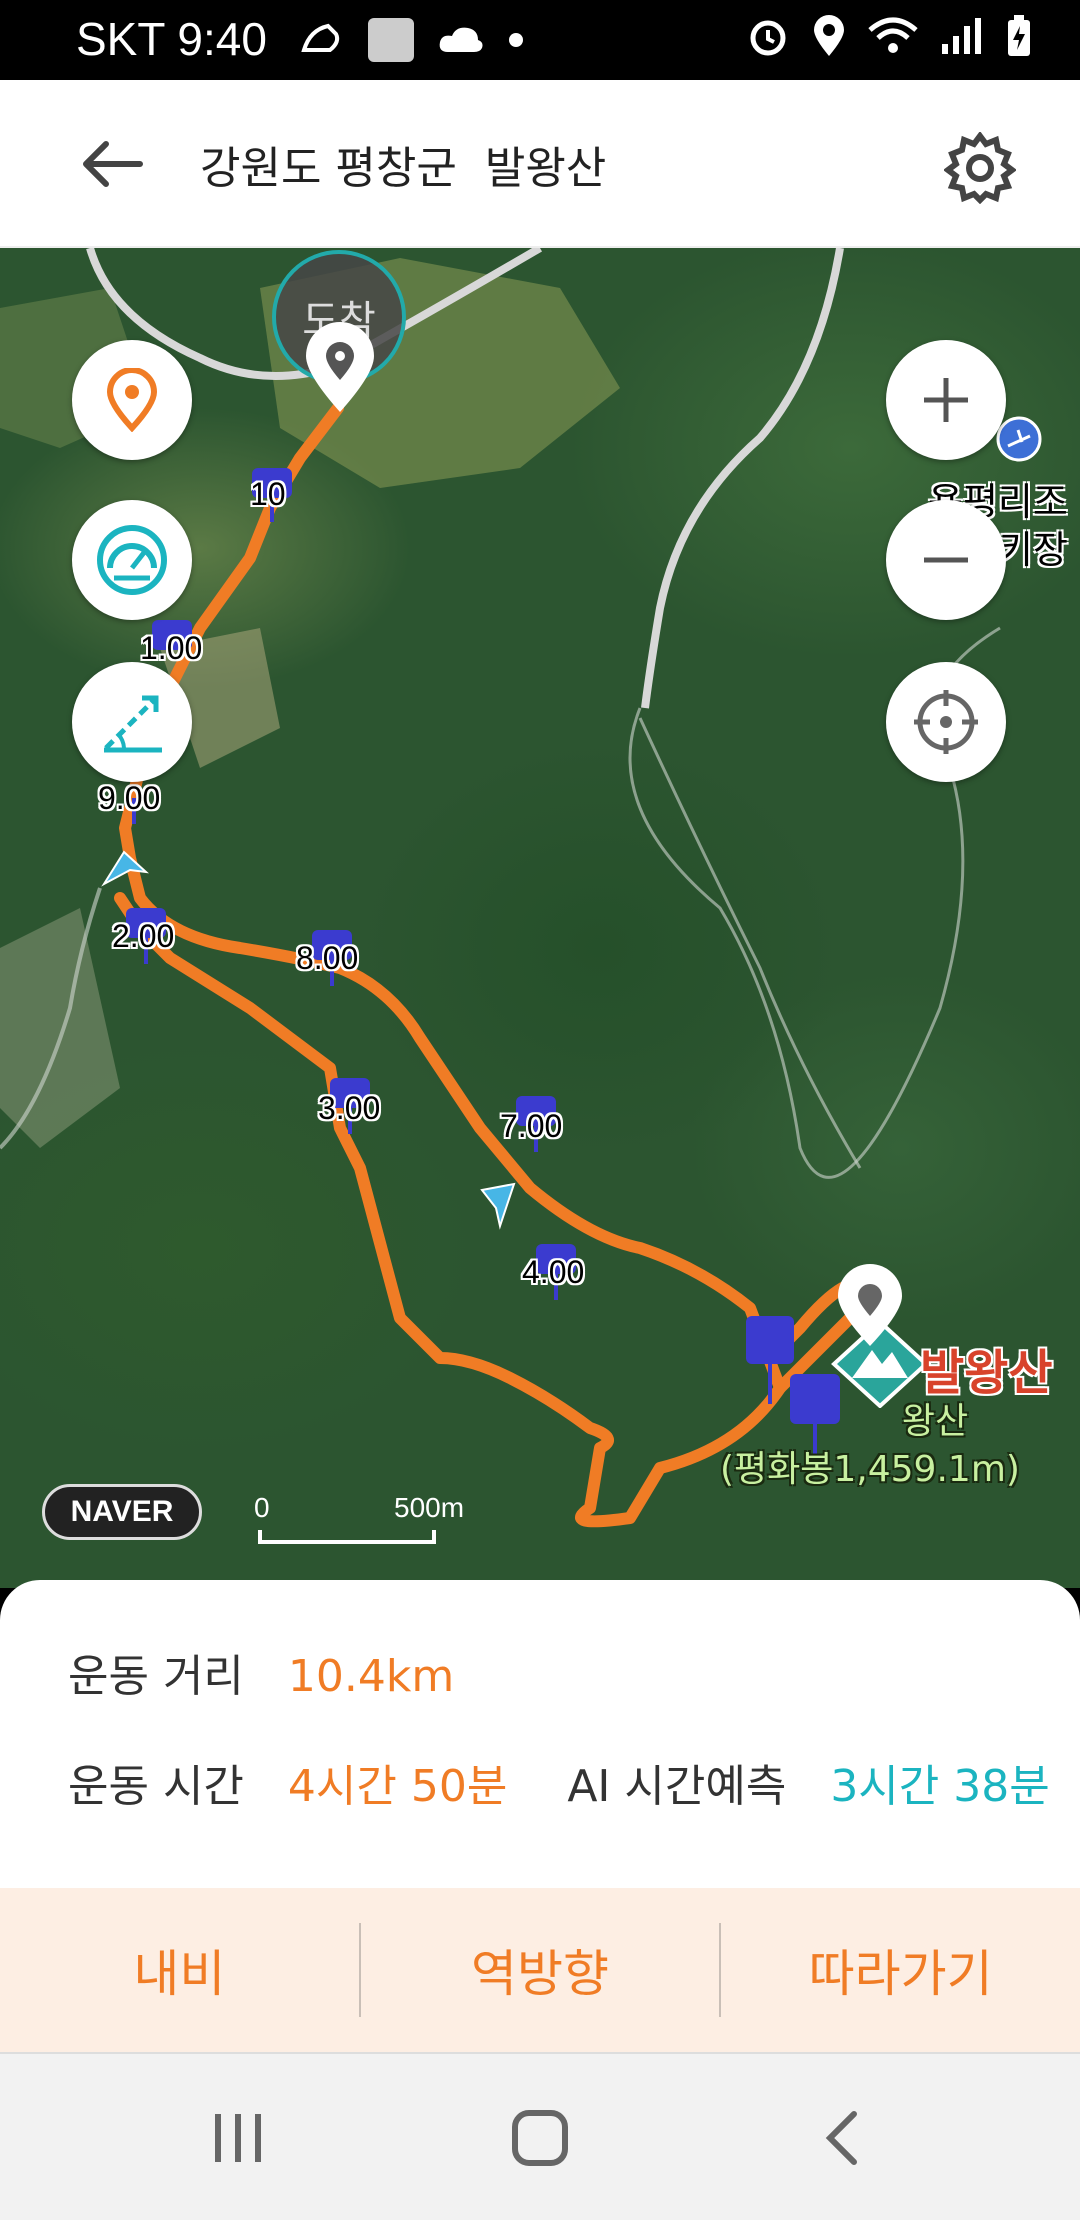 This screenshot has height=2220, width=1080. What do you see at coordinates (870, 1305) in the screenshot?
I see `summit-pin-icon` at bounding box center [870, 1305].